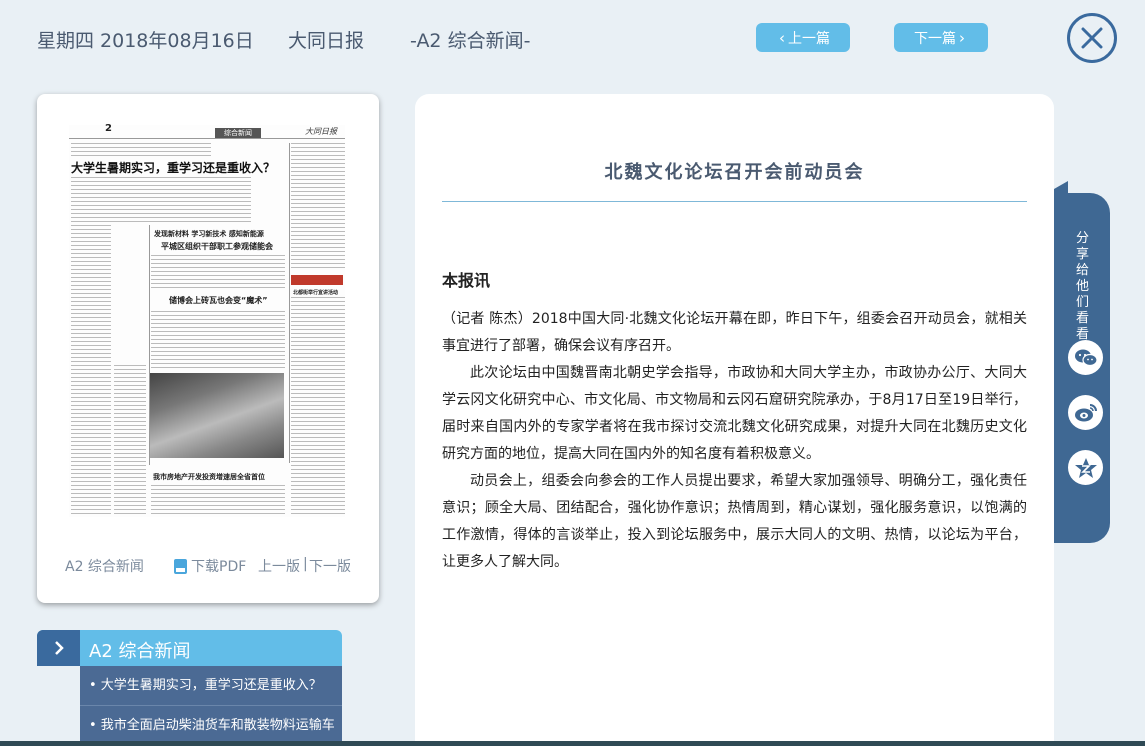  Describe the element at coordinates (734, 201) in the screenshot. I see `title-divider` at that location.